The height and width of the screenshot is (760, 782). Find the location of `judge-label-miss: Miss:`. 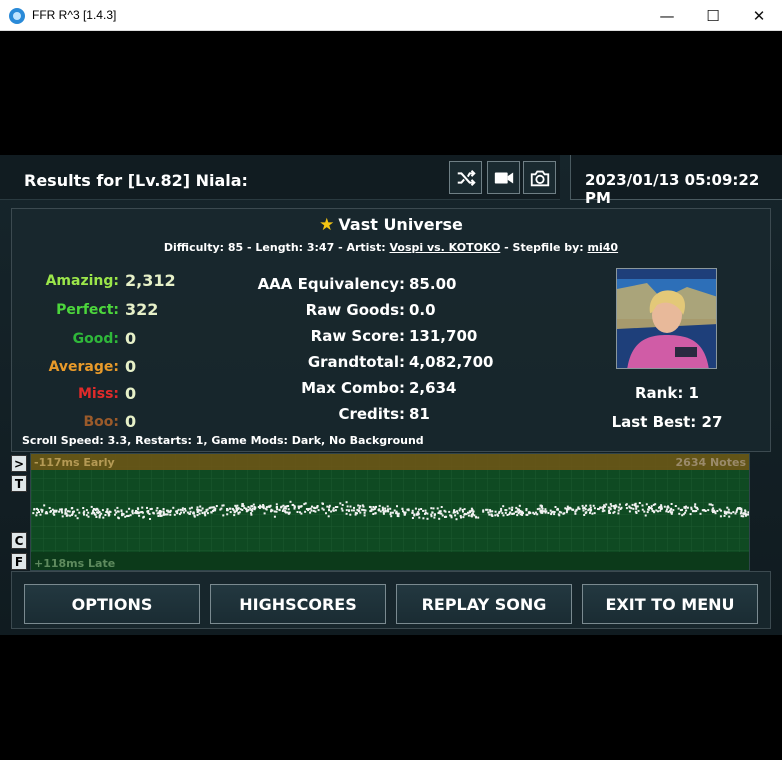

judge-label-miss: Miss: is located at coordinates (98, 394).